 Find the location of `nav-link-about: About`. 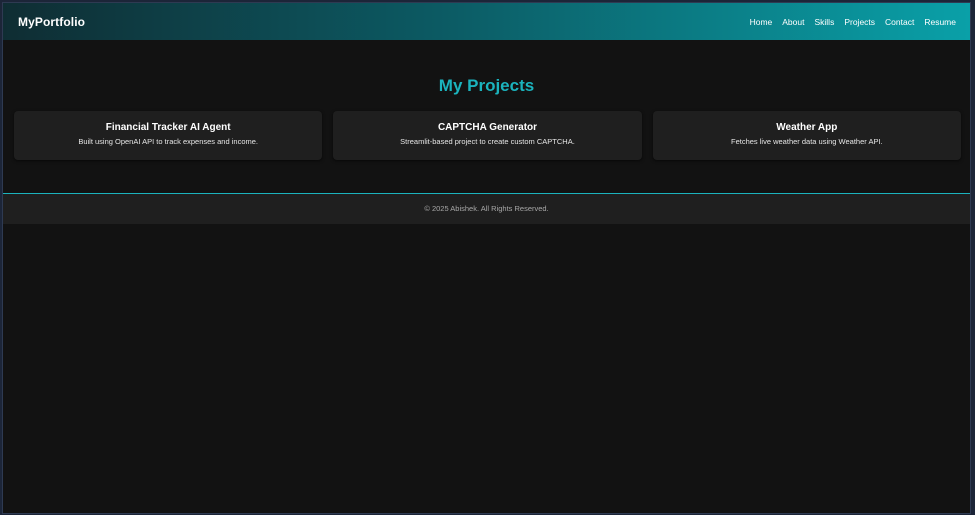

nav-link-about: About is located at coordinates (793, 22).